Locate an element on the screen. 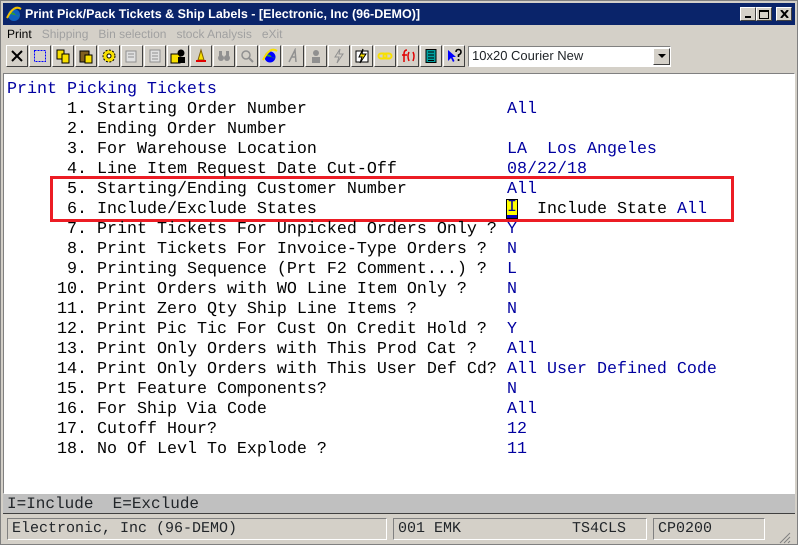 This screenshot has width=798, height=545. field-number: 2. is located at coordinates (76, 129).